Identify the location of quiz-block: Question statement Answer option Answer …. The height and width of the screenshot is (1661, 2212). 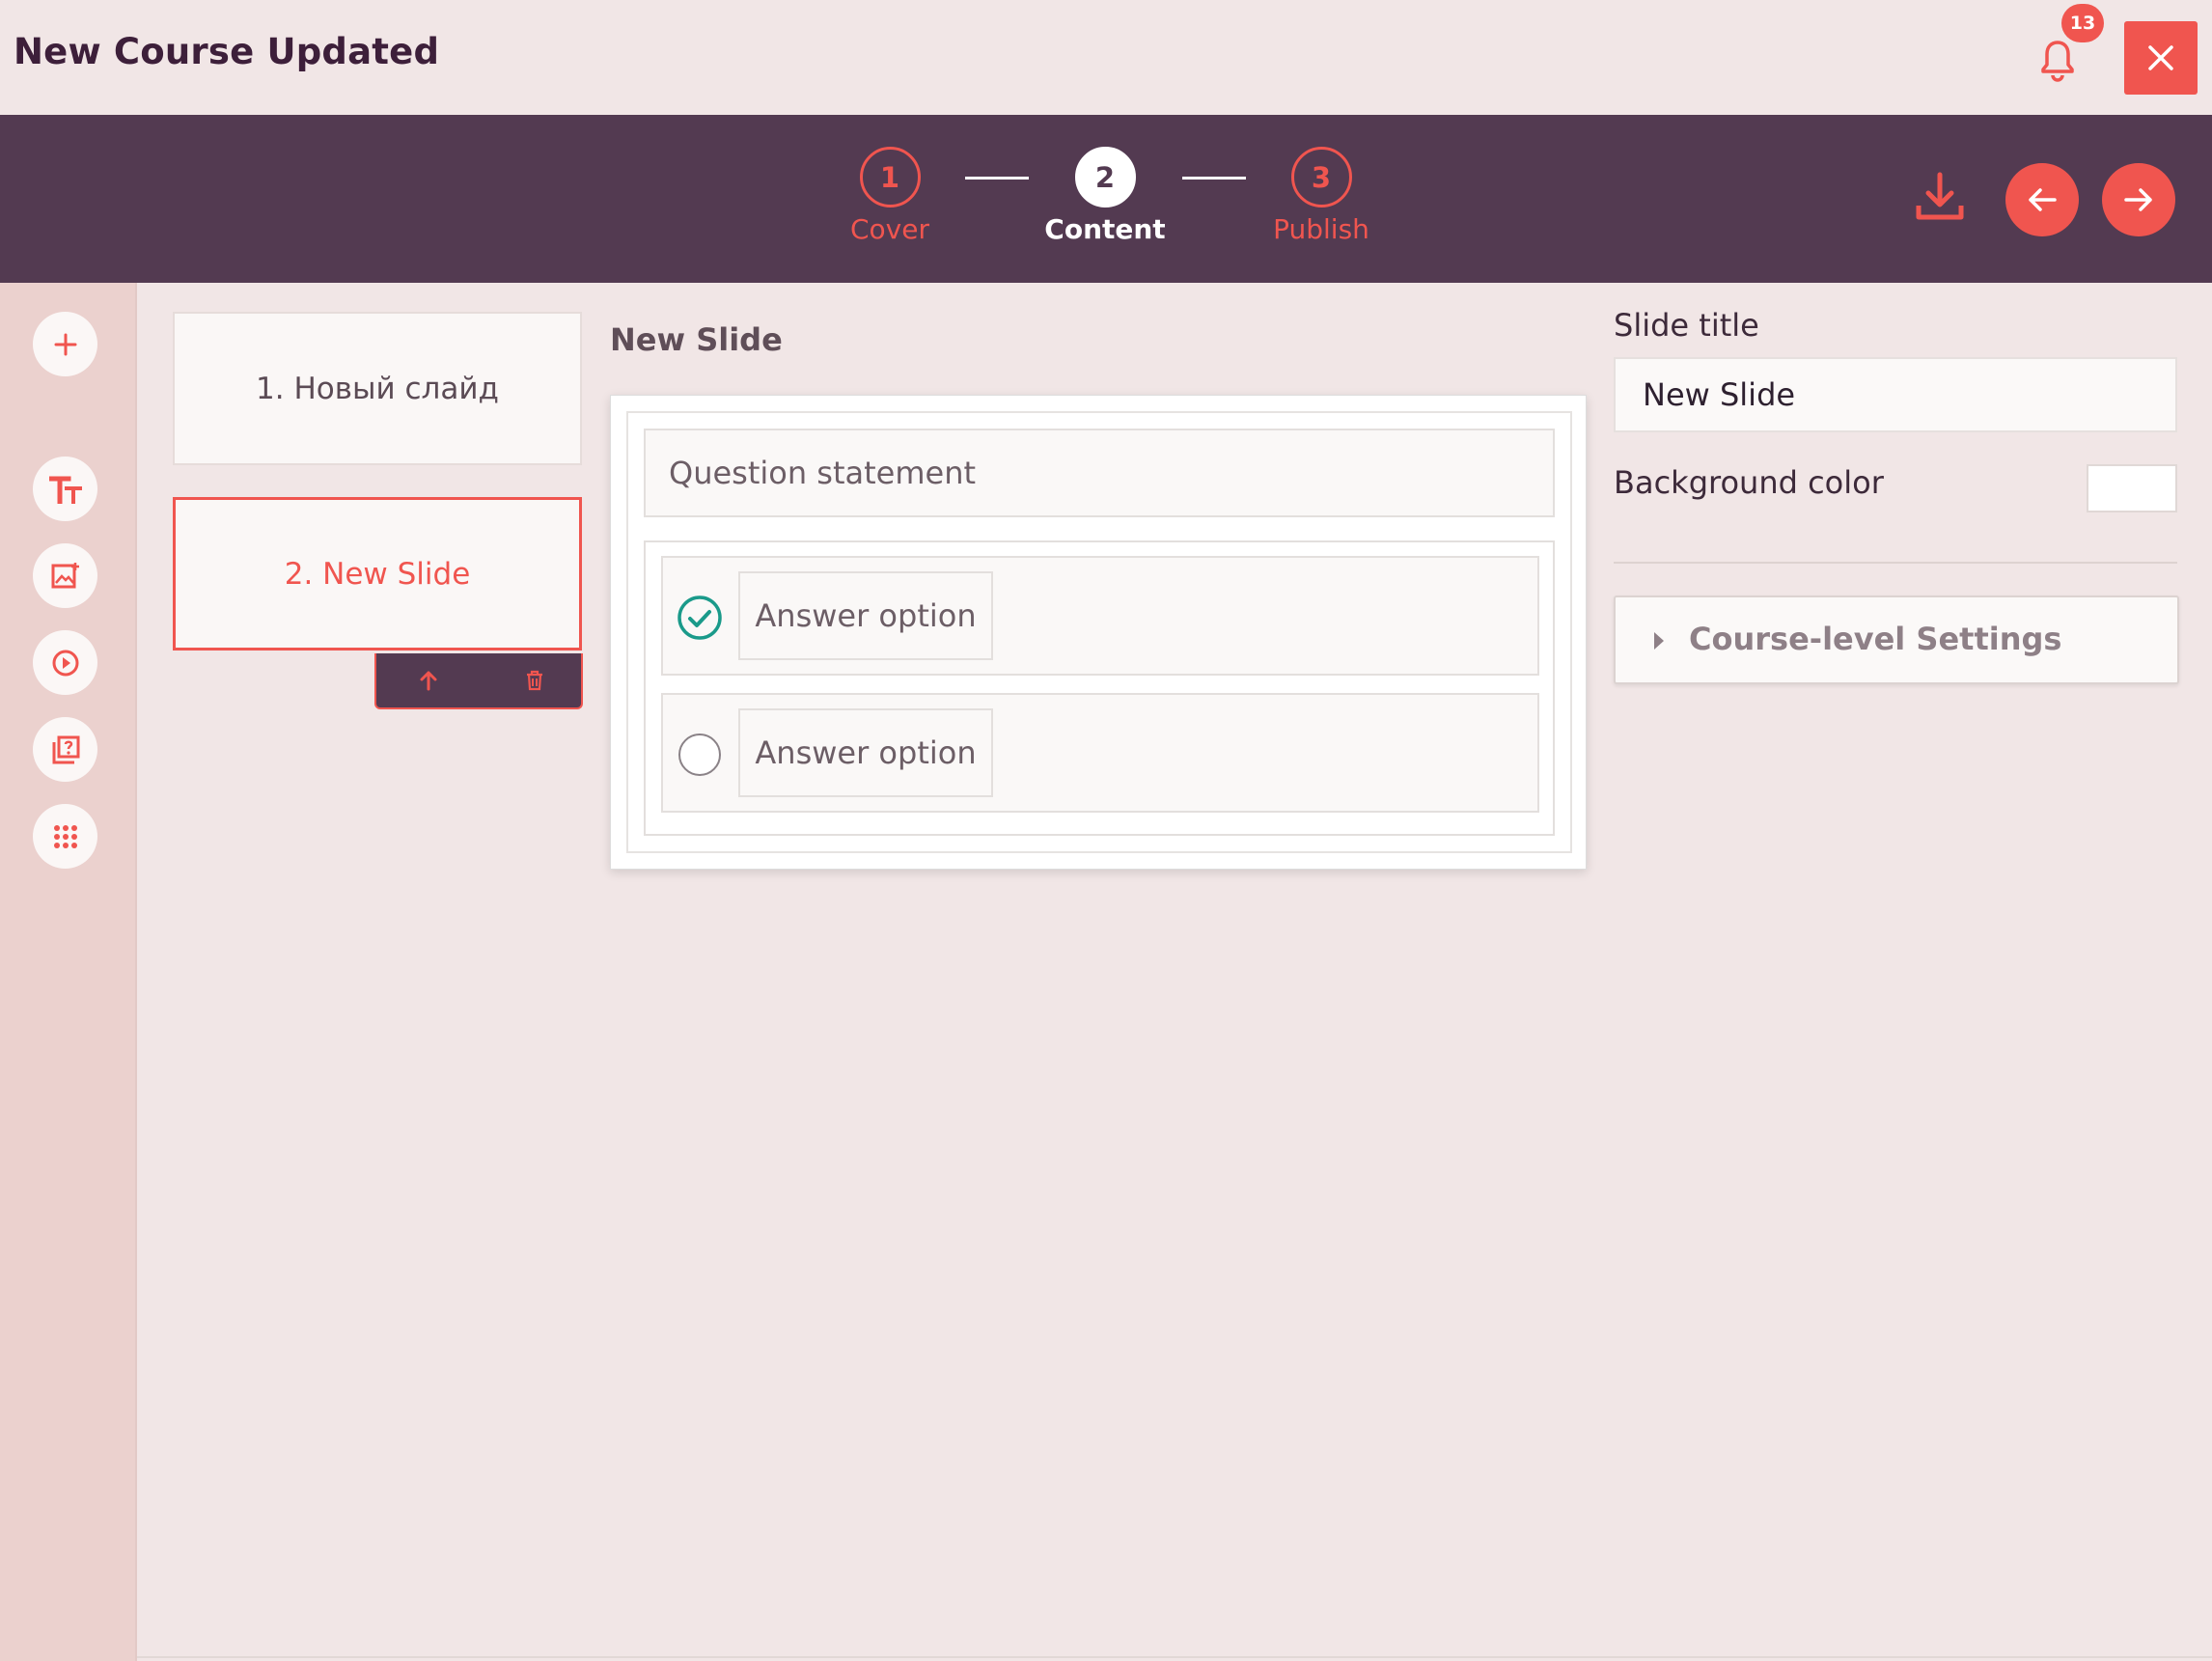
(1099, 632).